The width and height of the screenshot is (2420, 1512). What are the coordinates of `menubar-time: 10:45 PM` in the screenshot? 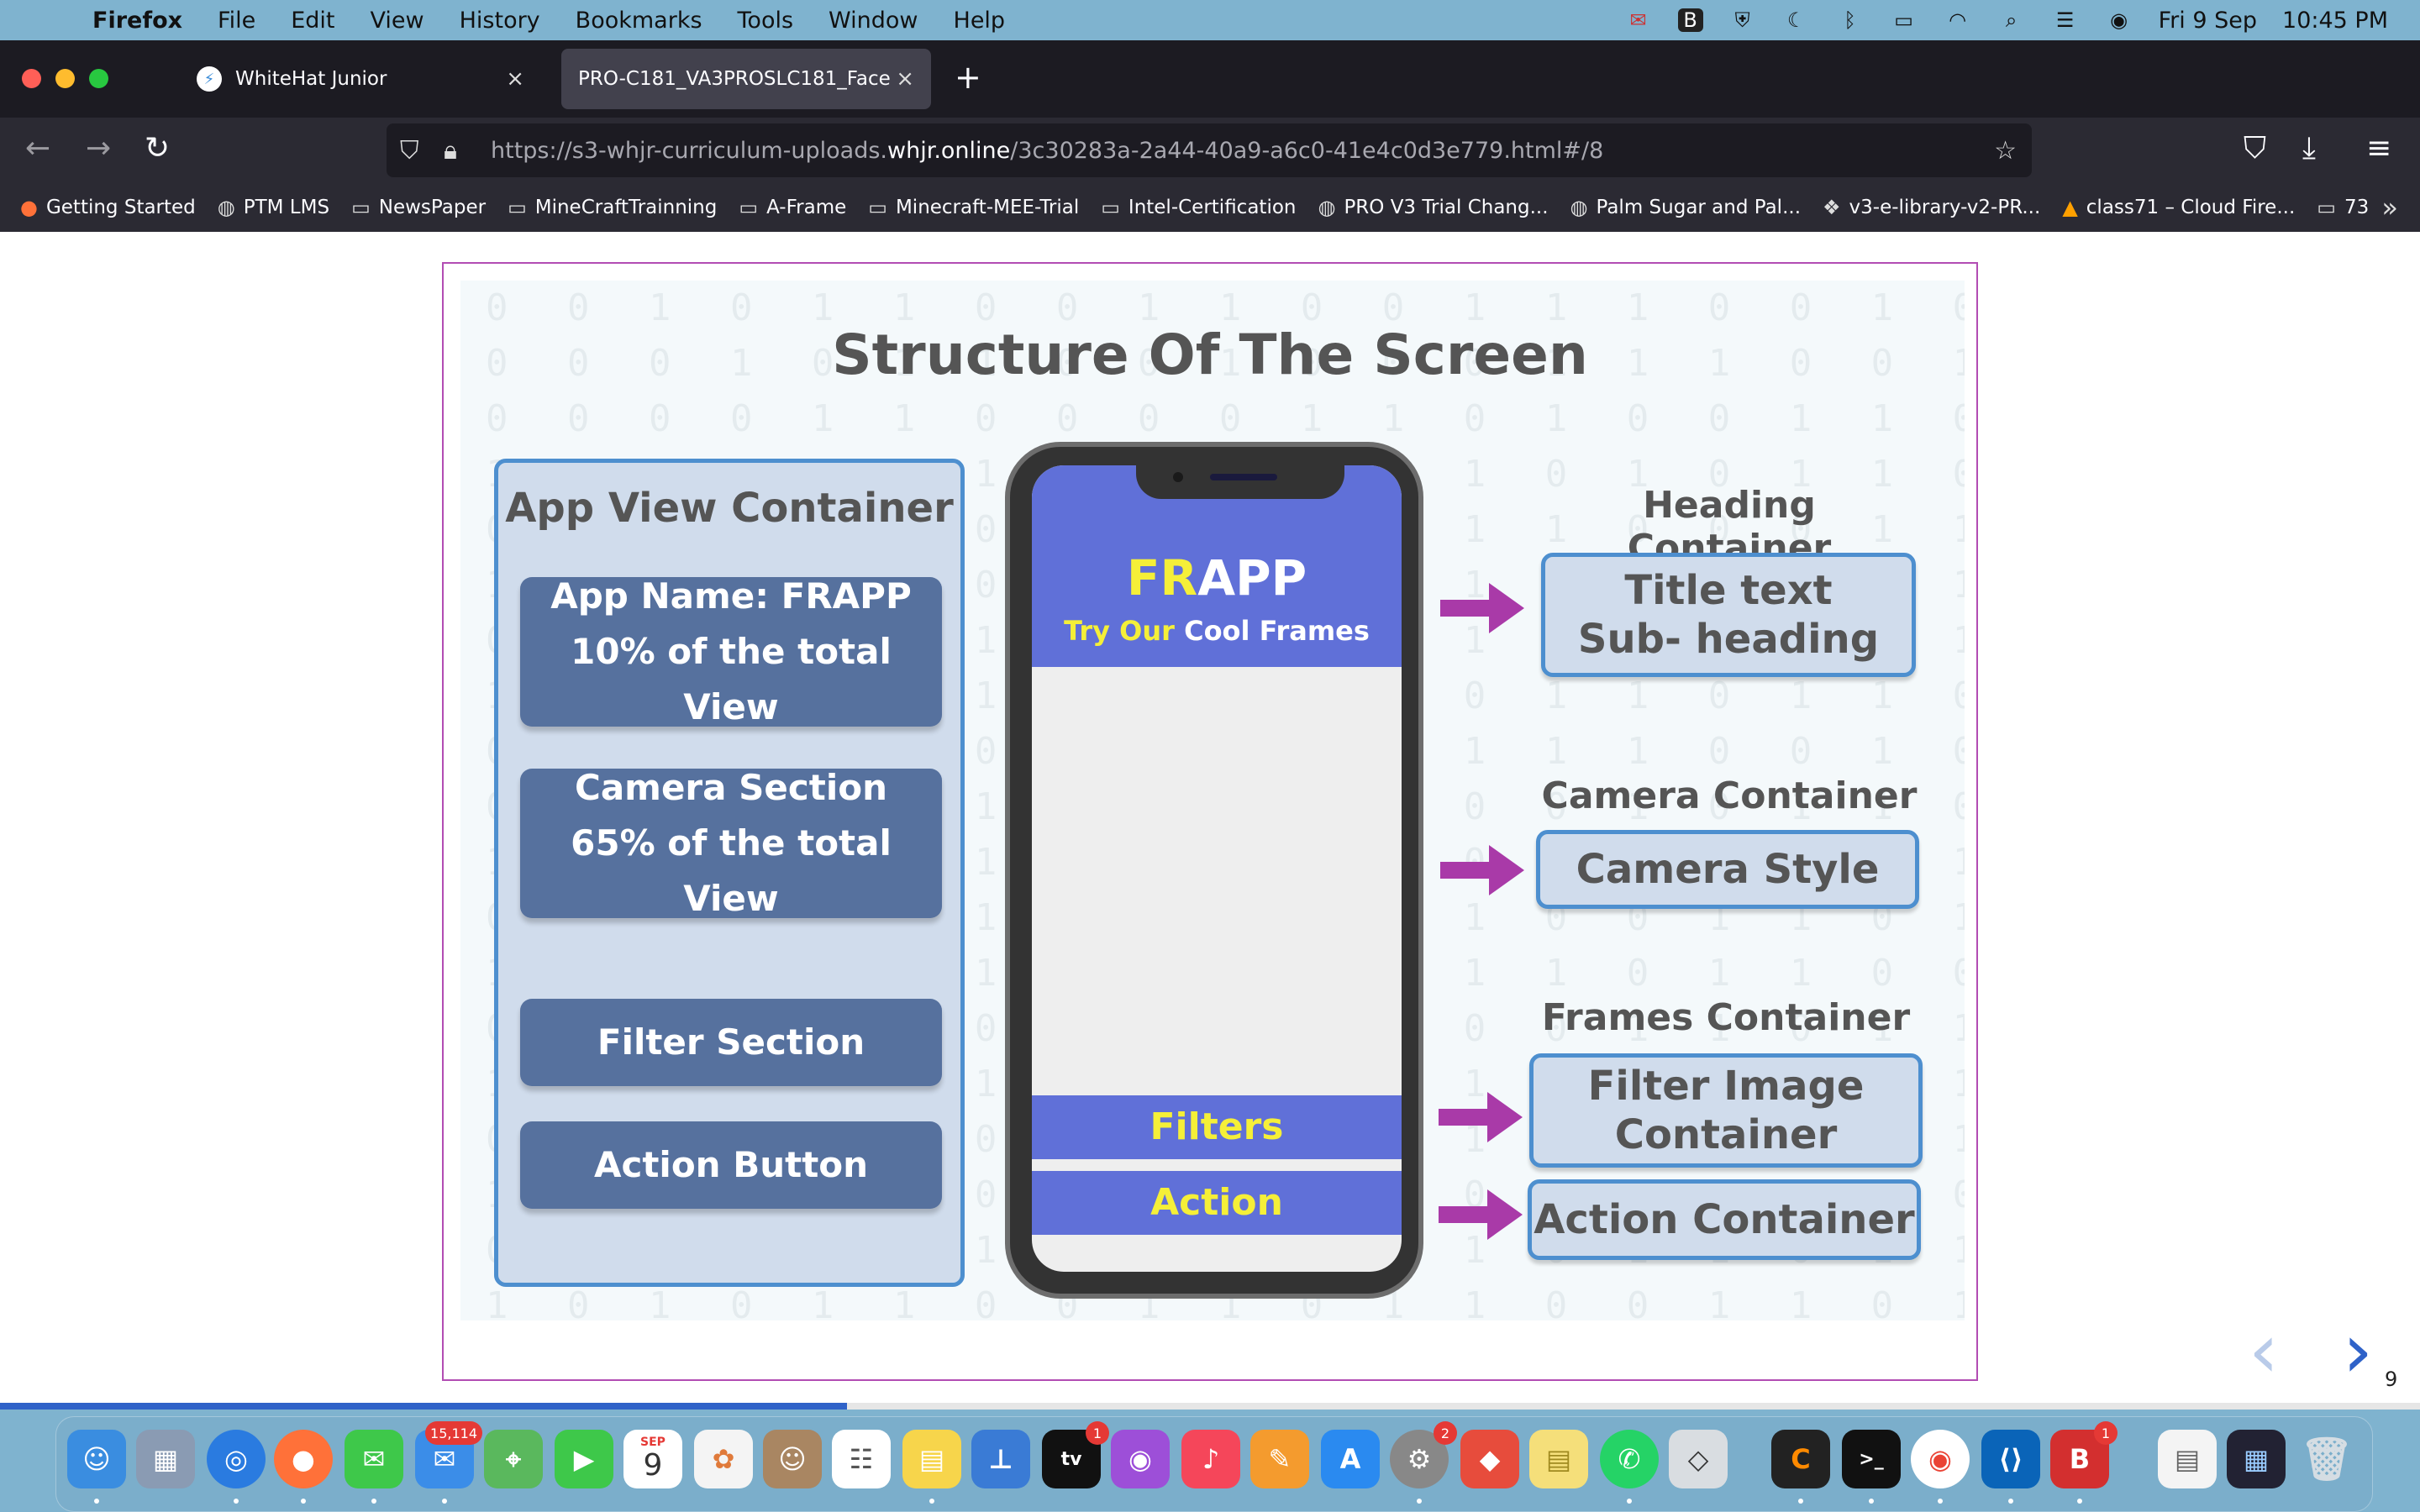 It's located at (2335, 21).